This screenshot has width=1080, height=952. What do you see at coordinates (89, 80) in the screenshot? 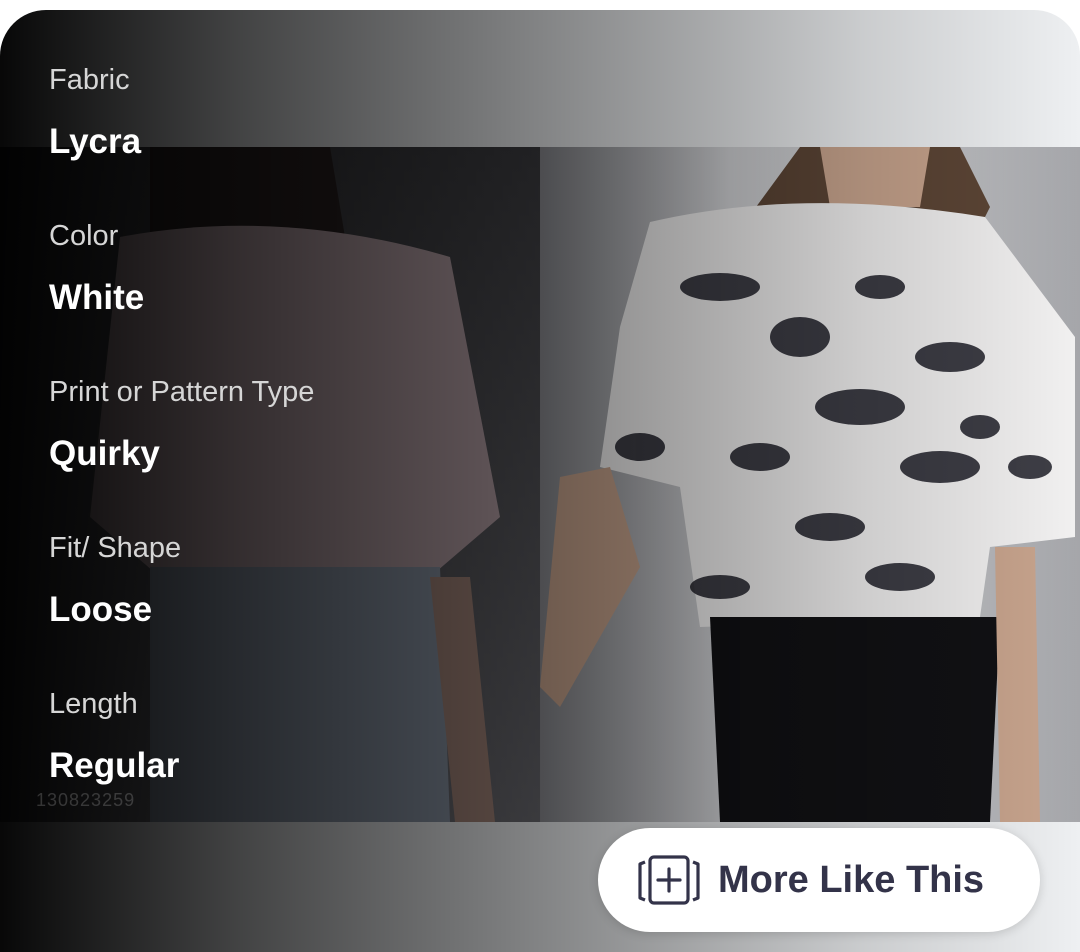
I see `attribute-label: Fabric` at bounding box center [89, 80].